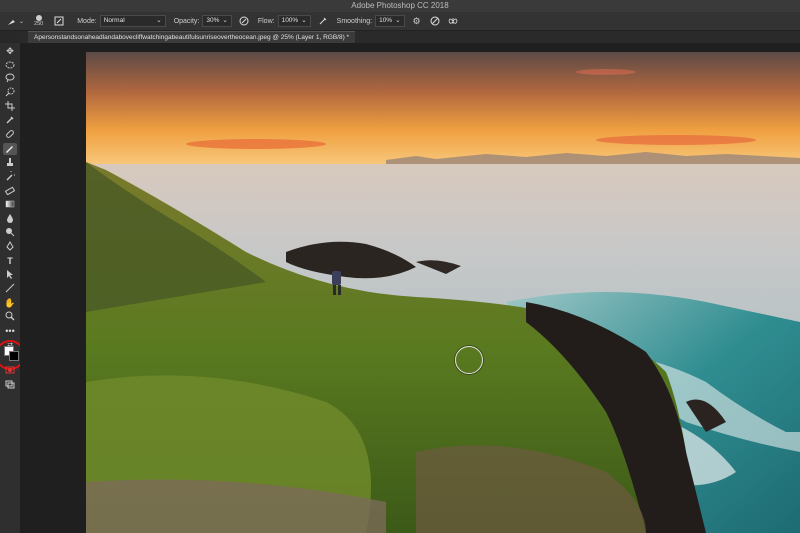  I want to click on brush-panel-toggle, so click(59, 21).